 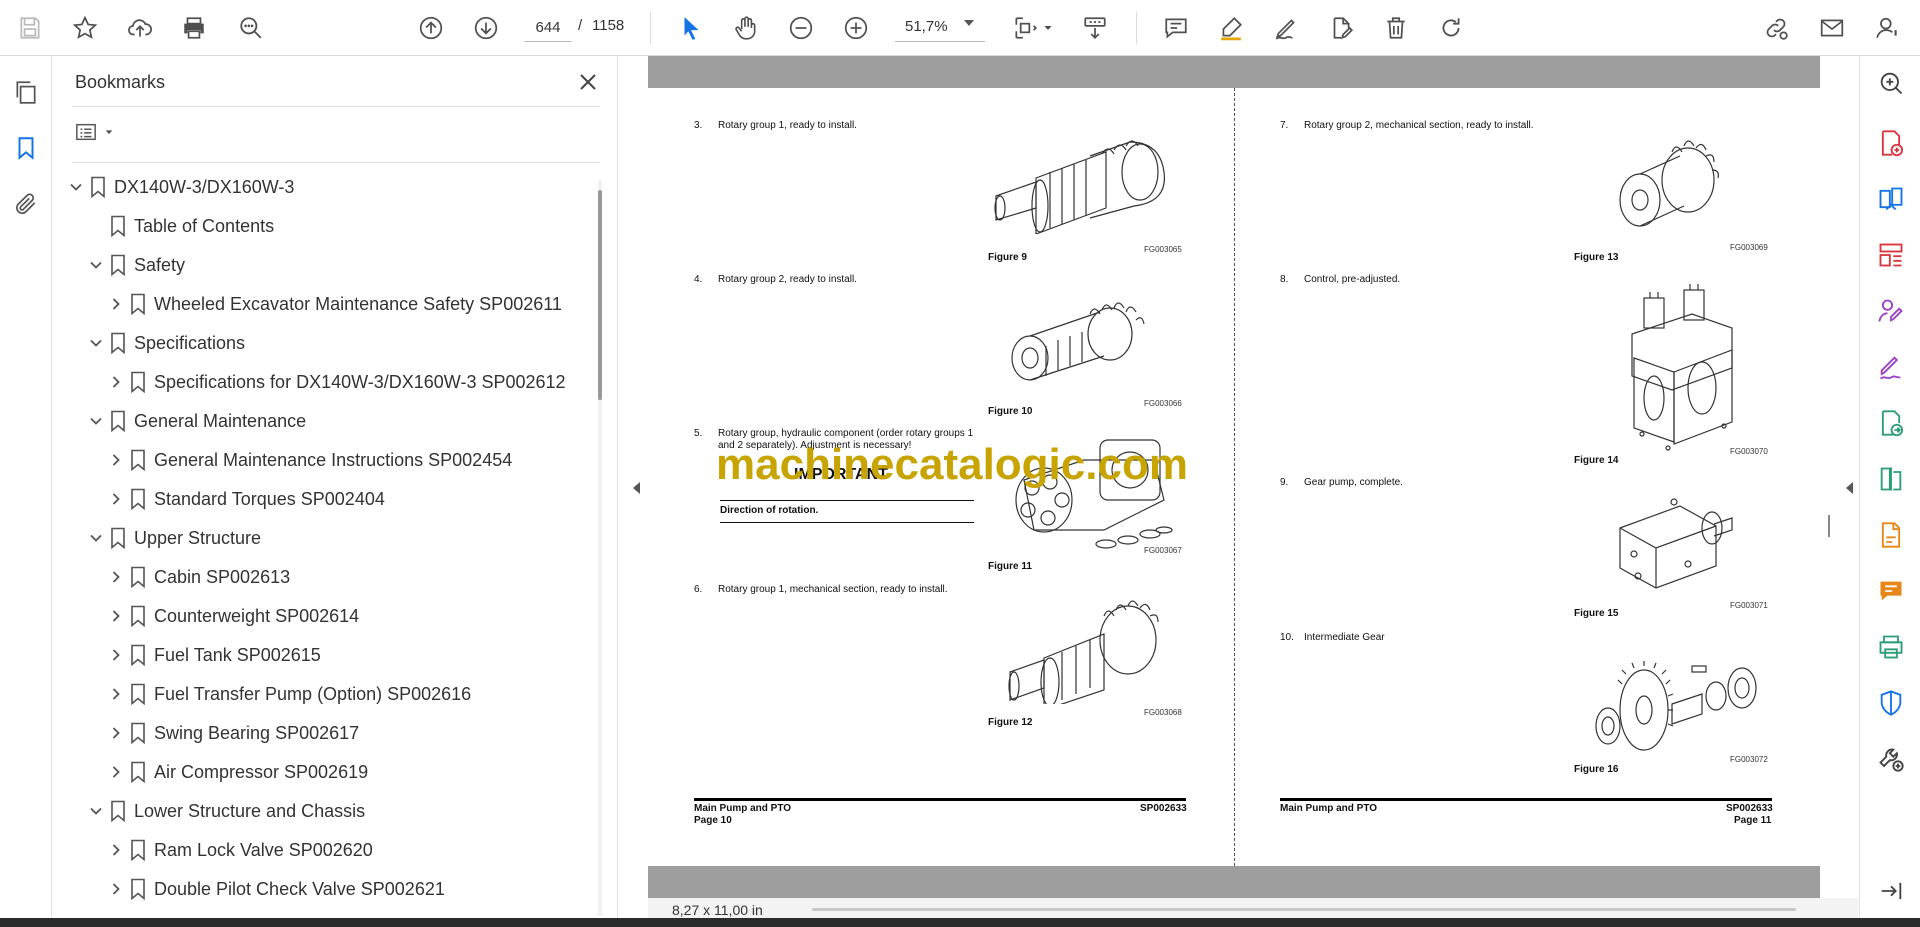 I want to click on delete-icon, so click(x=1396, y=28).